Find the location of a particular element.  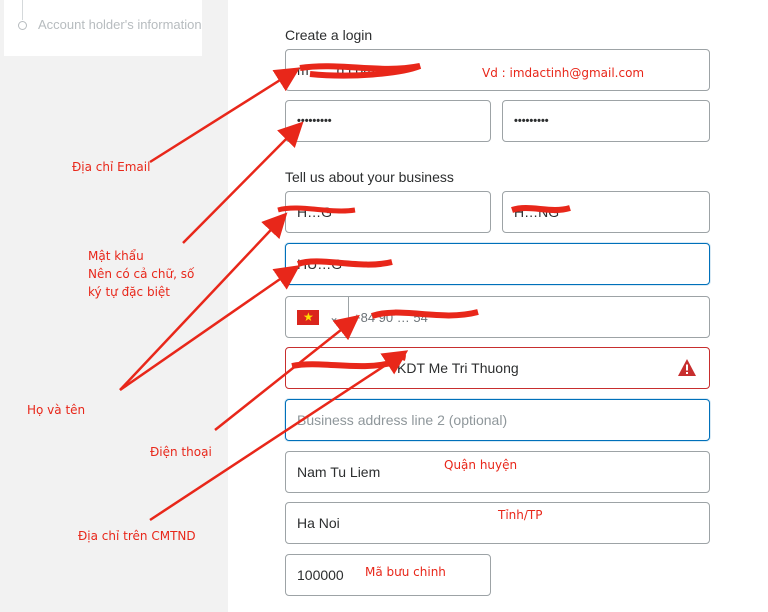

warning-icon is located at coordinates (687, 367).